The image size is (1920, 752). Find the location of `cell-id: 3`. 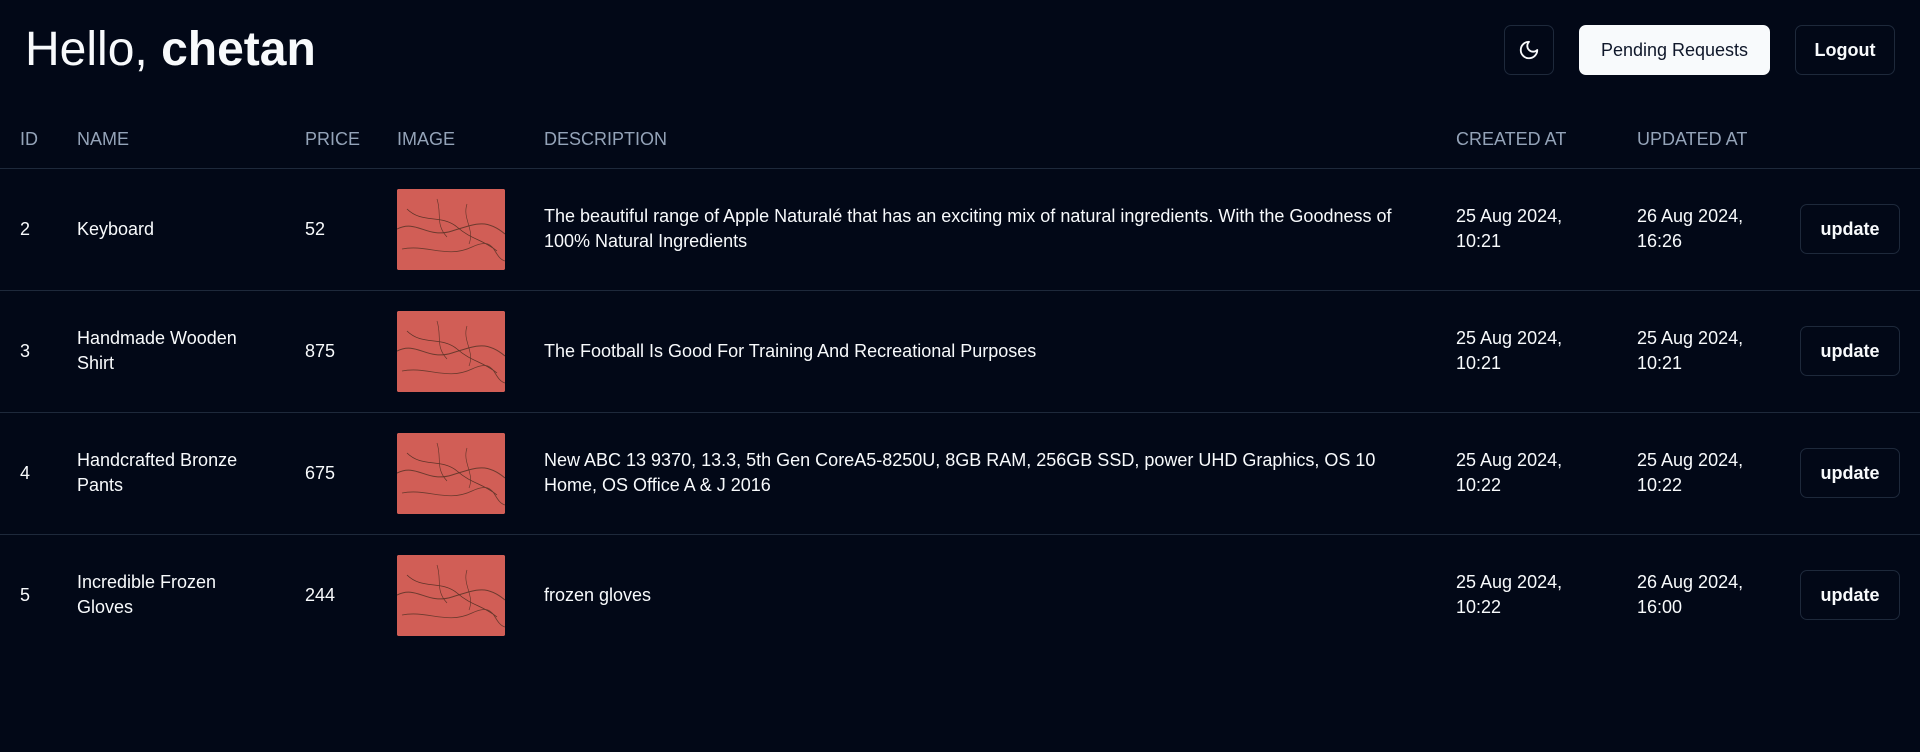

cell-id: 3 is located at coordinates (28, 351).